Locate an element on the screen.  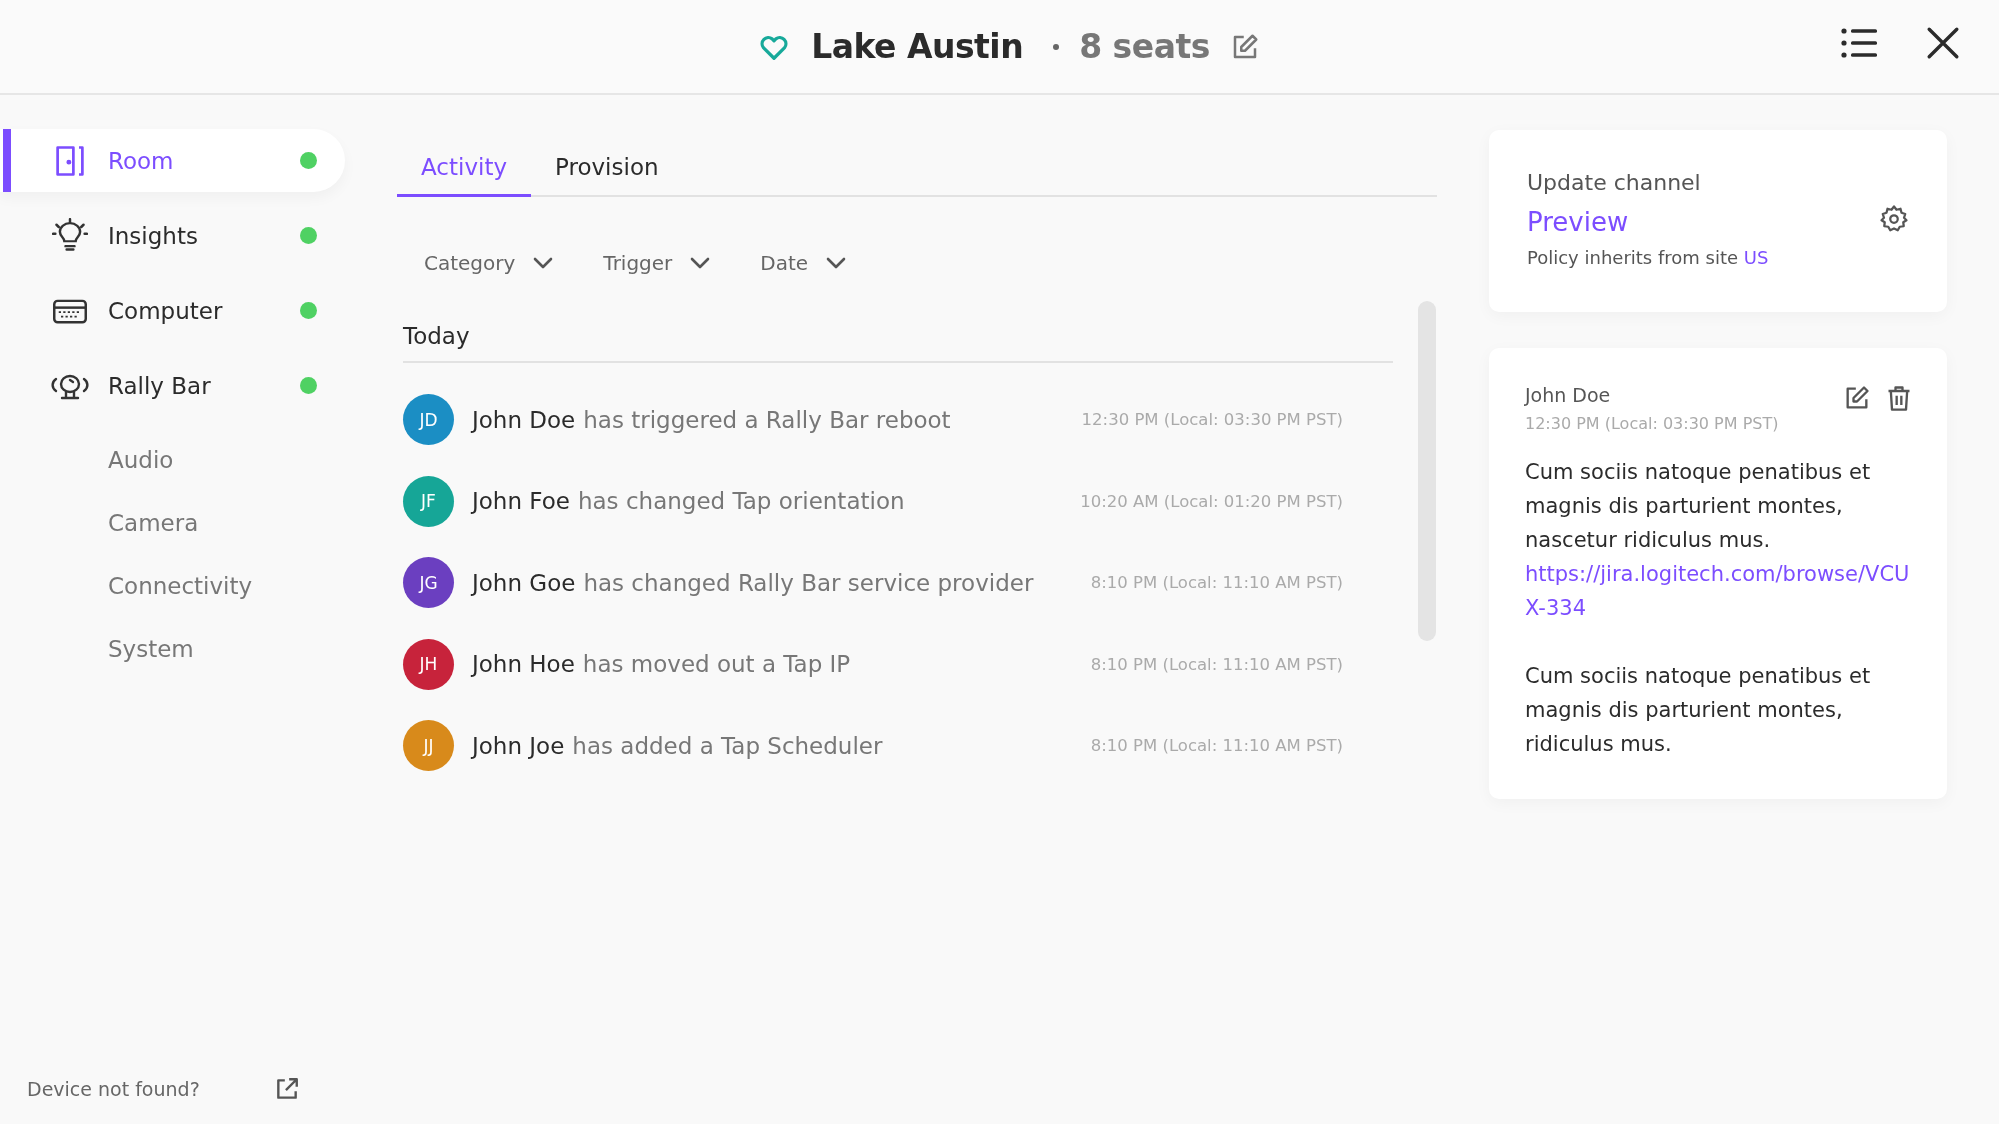
avatar: JF is located at coordinates (428, 501).